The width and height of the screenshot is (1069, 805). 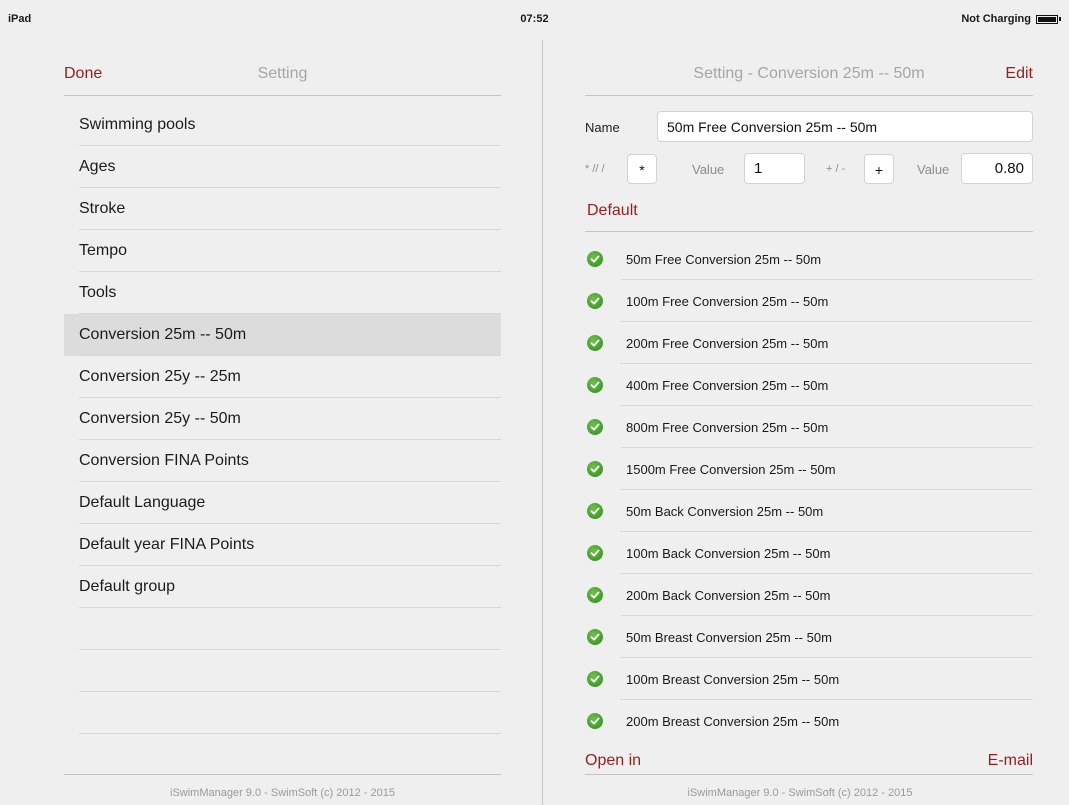 I want to click on conversion-label: 200m Free Conversion 25m -- 50m, so click(x=727, y=343).